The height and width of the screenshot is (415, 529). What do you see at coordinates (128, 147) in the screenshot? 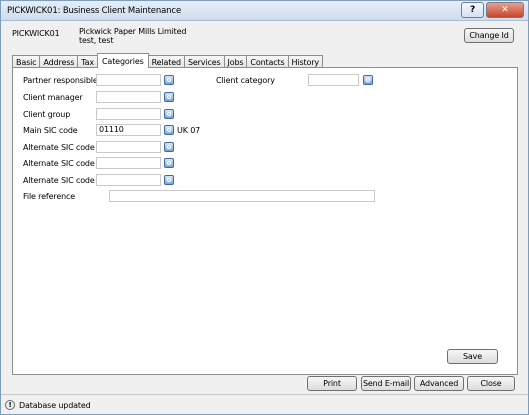
I see `alternate-sic-1-field` at bounding box center [128, 147].